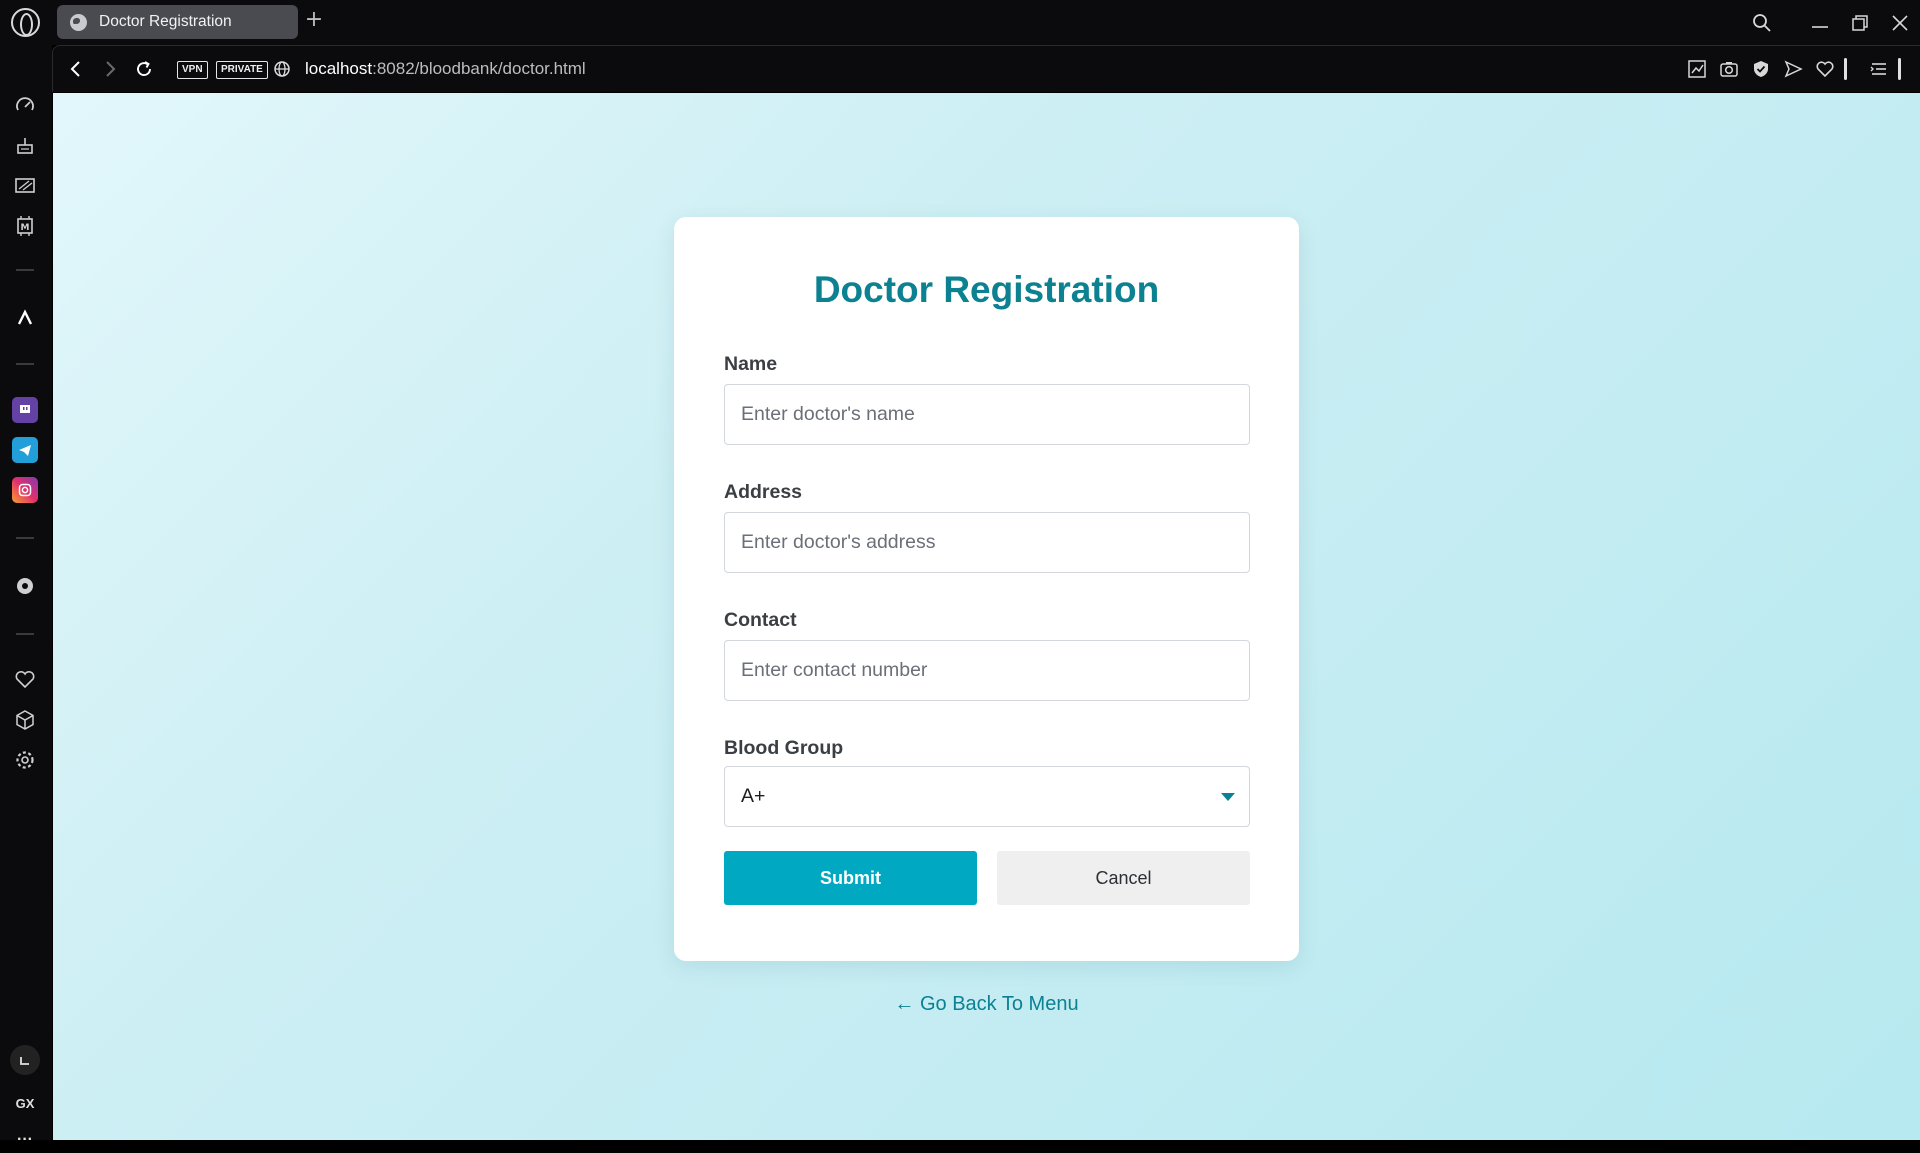 Image resolution: width=1920 pixels, height=1153 pixels. Describe the element at coordinates (986, 1004) in the screenshot. I see `go-back-to-menu-link: ← Go Back To Menu` at that location.